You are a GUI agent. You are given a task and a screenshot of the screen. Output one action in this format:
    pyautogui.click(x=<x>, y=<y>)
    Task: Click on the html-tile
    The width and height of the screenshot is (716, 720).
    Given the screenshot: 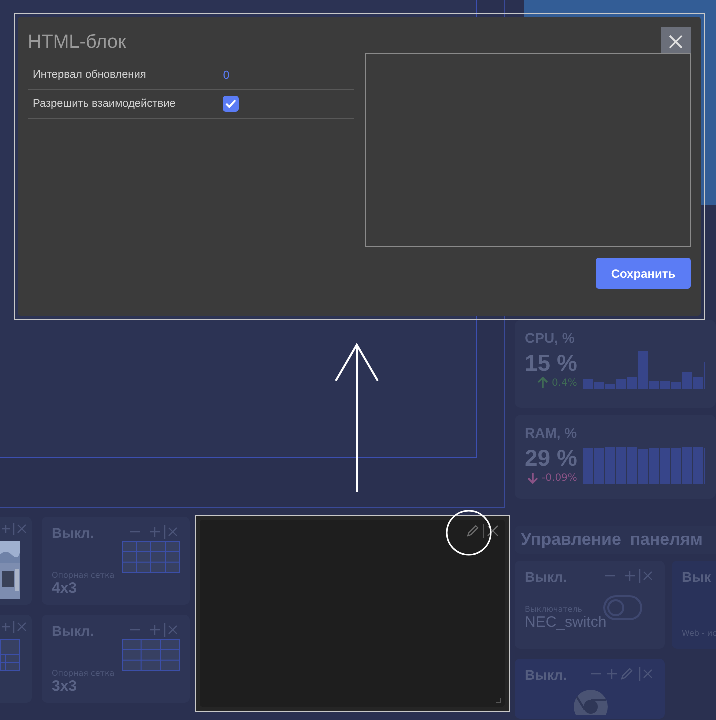 What is the action you would take?
    pyautogui.click(x=352, y=613)
    